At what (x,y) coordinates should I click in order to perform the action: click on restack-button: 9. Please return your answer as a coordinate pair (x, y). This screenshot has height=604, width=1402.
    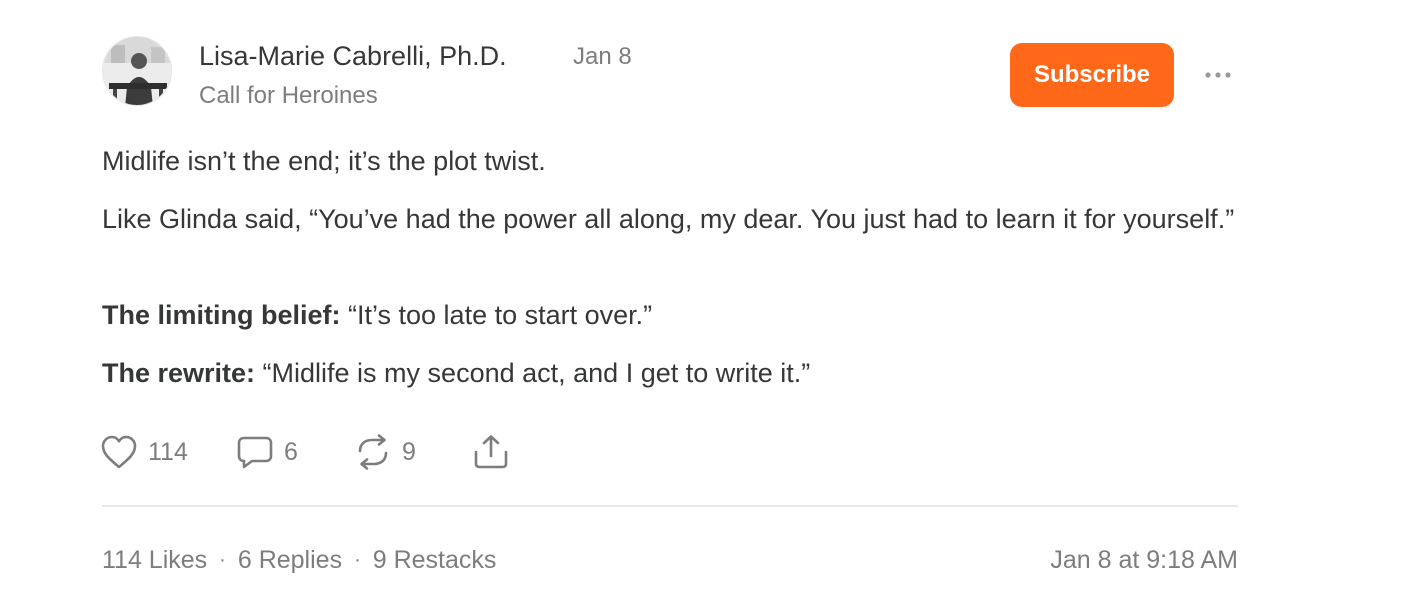
    Looking at the image, I should click on (385, 452).